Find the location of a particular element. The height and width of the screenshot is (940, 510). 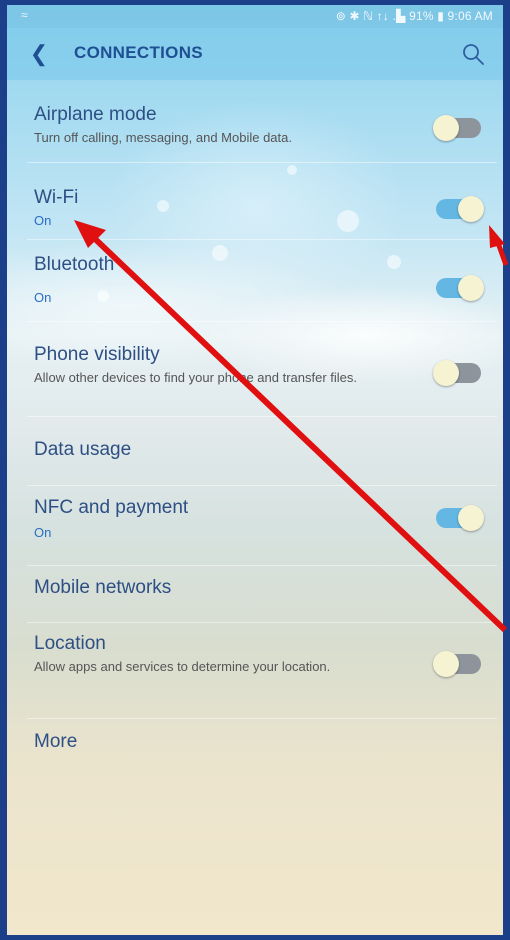

search-icon is located at coordinates (473, 54).